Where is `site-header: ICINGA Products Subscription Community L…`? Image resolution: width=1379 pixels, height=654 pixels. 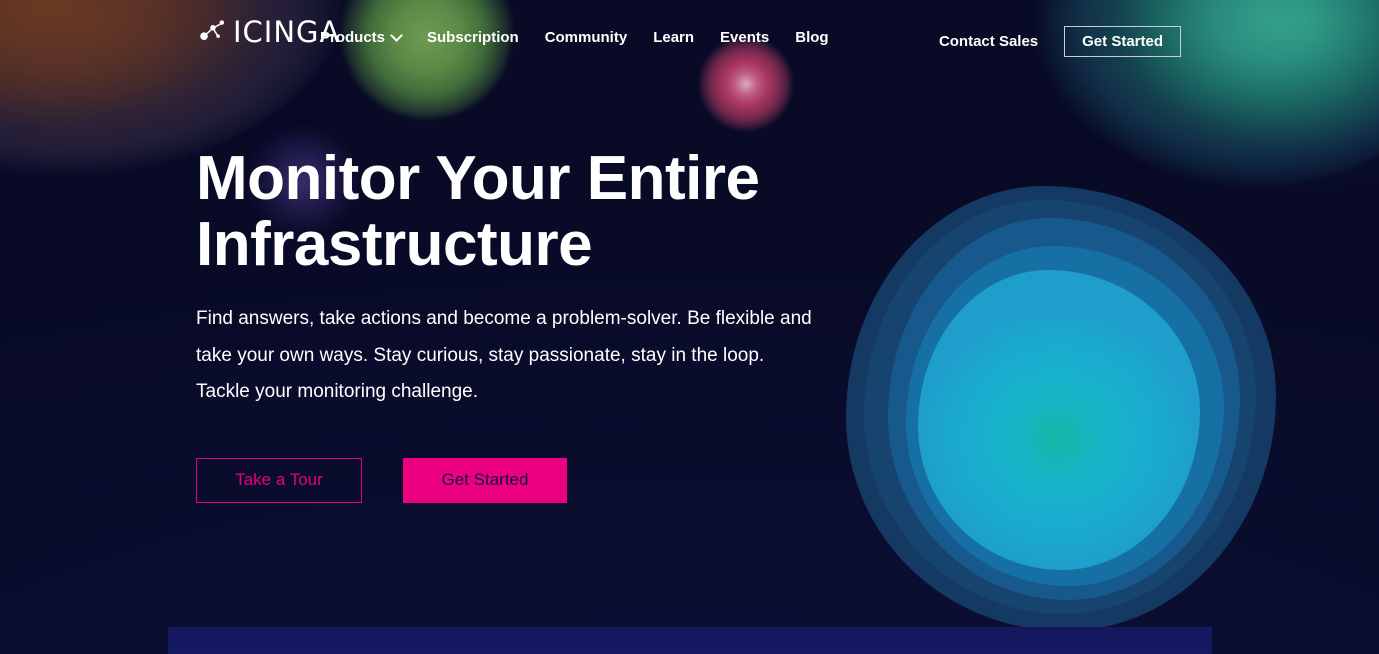
site-header: ICINGA Products Subscription Community L… is located at coordinates (689, 41).